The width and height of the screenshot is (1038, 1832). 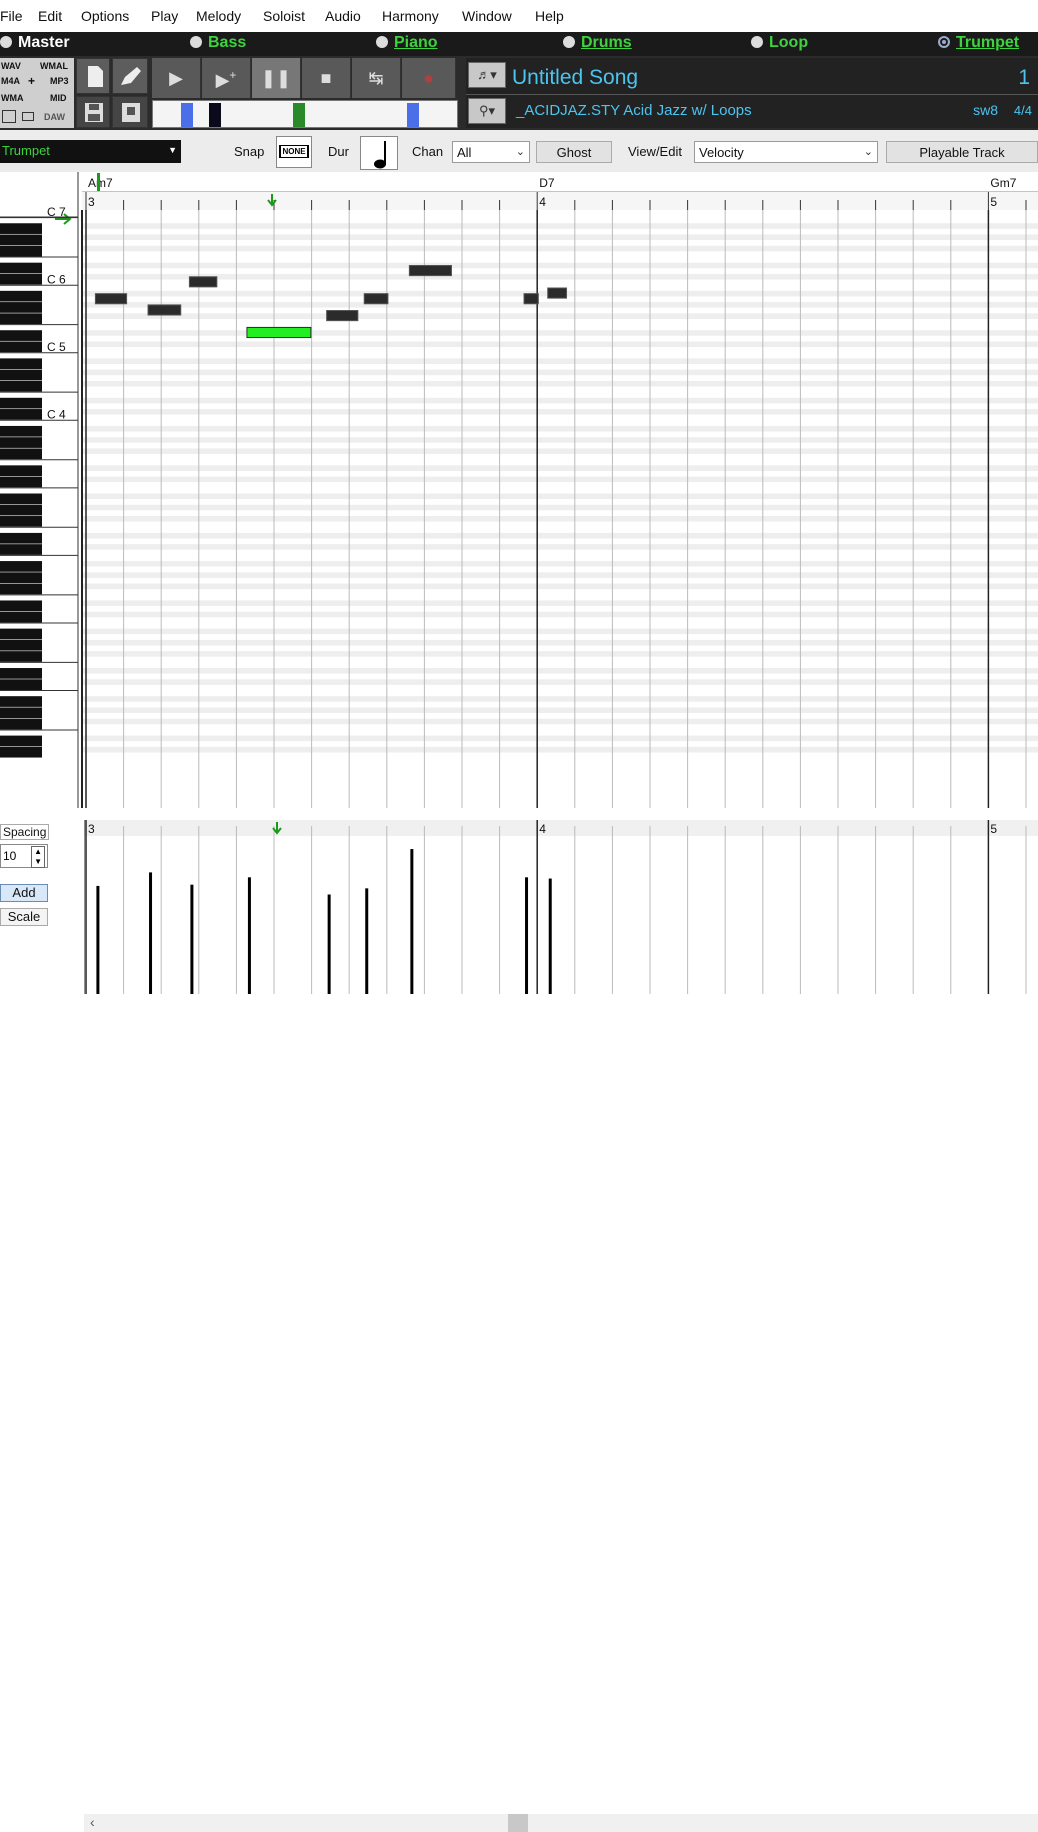 I want to click on swing-value: sw8, so click(x=985, y=110).